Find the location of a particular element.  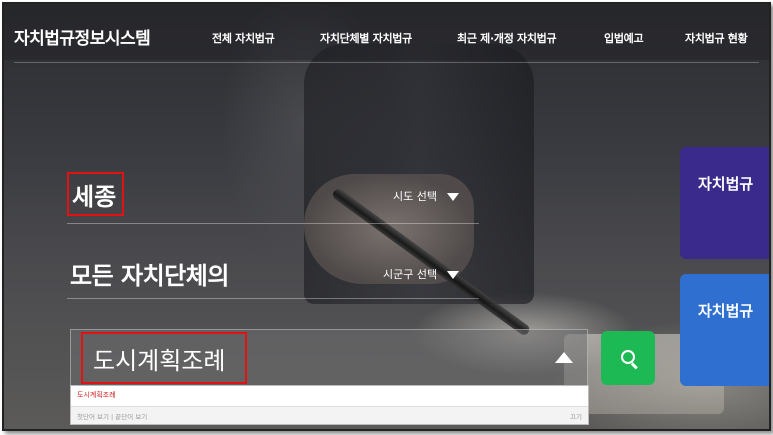

site-logo: 자치법규정보시스템 is located at coordinates (82, 36).